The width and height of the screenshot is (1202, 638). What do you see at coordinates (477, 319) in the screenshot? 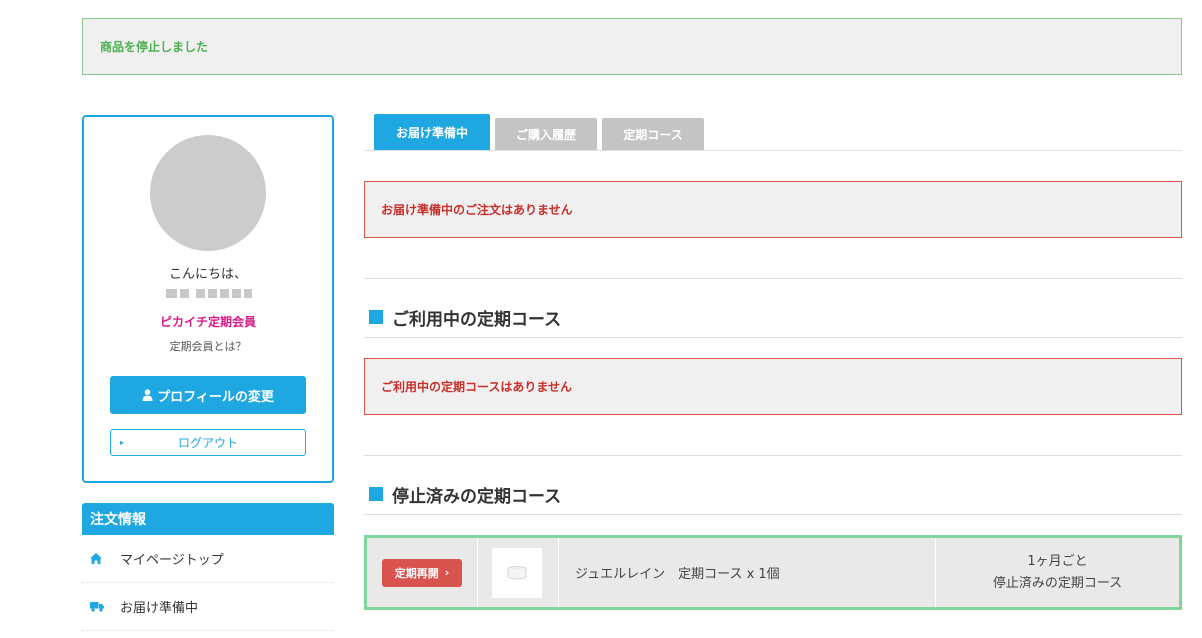
I see `section-title-text: ご利用中の定期コース` at bounding box center [477, 319].